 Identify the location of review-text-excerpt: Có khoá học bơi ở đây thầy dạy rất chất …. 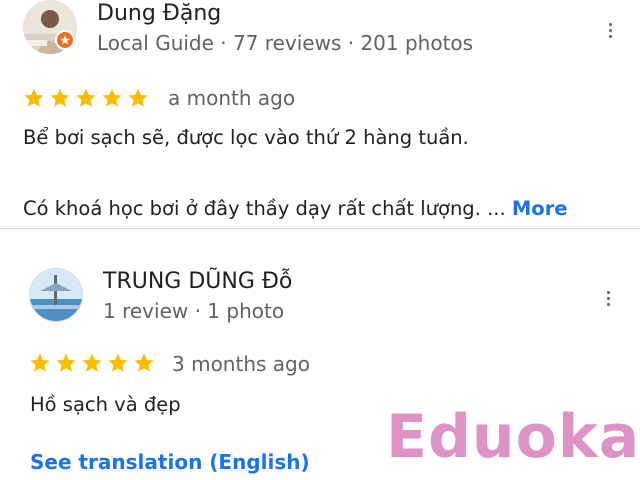
(264, 208).